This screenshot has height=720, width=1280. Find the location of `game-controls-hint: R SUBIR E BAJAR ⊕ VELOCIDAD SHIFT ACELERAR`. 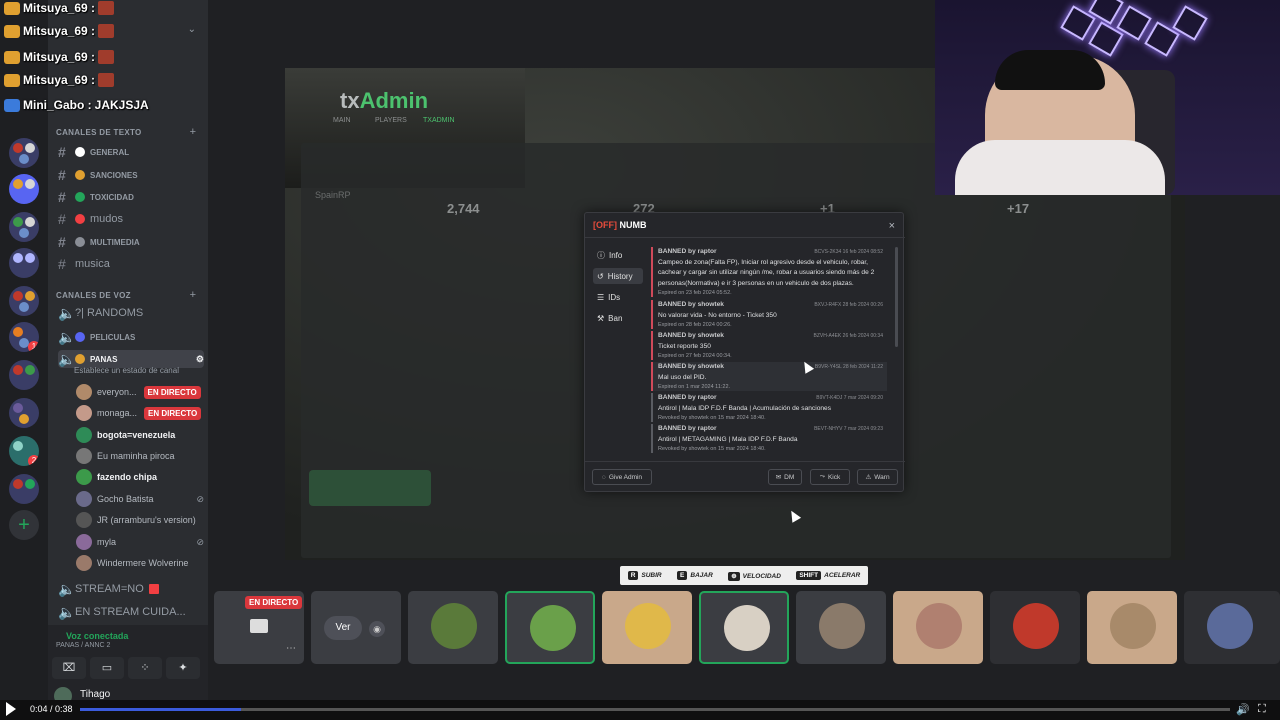

game-controls-hint: R SUBIR E BAJAR ⊕ VELOCIDAD SHIFT ACELERAR is located at coordinates (744, 575).